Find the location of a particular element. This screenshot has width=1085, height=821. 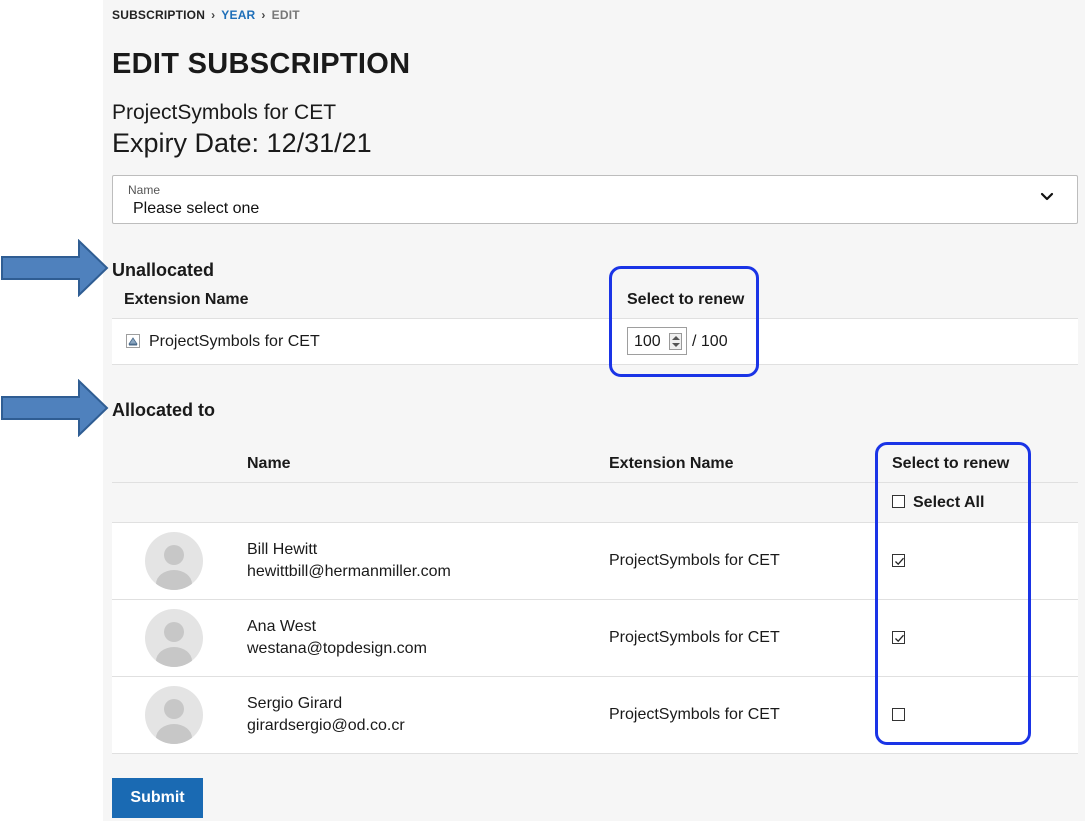

user-email: girardsergio@od.co.cr is located at coordinates (326, 725).